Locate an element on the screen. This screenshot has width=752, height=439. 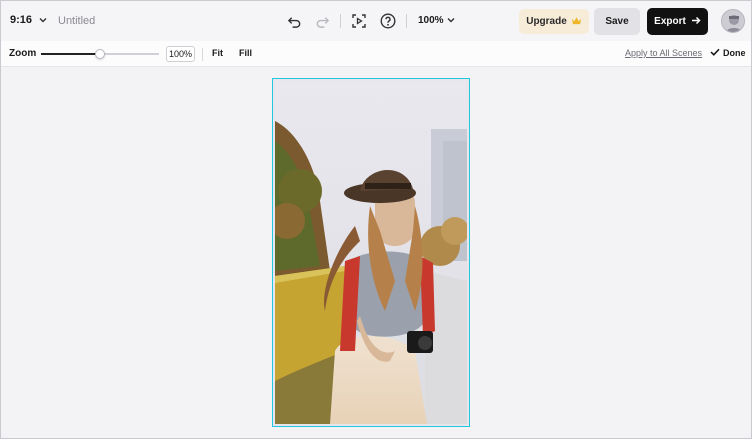
zoom-level-dropdown: 100% is located at coordinates (436, 20).